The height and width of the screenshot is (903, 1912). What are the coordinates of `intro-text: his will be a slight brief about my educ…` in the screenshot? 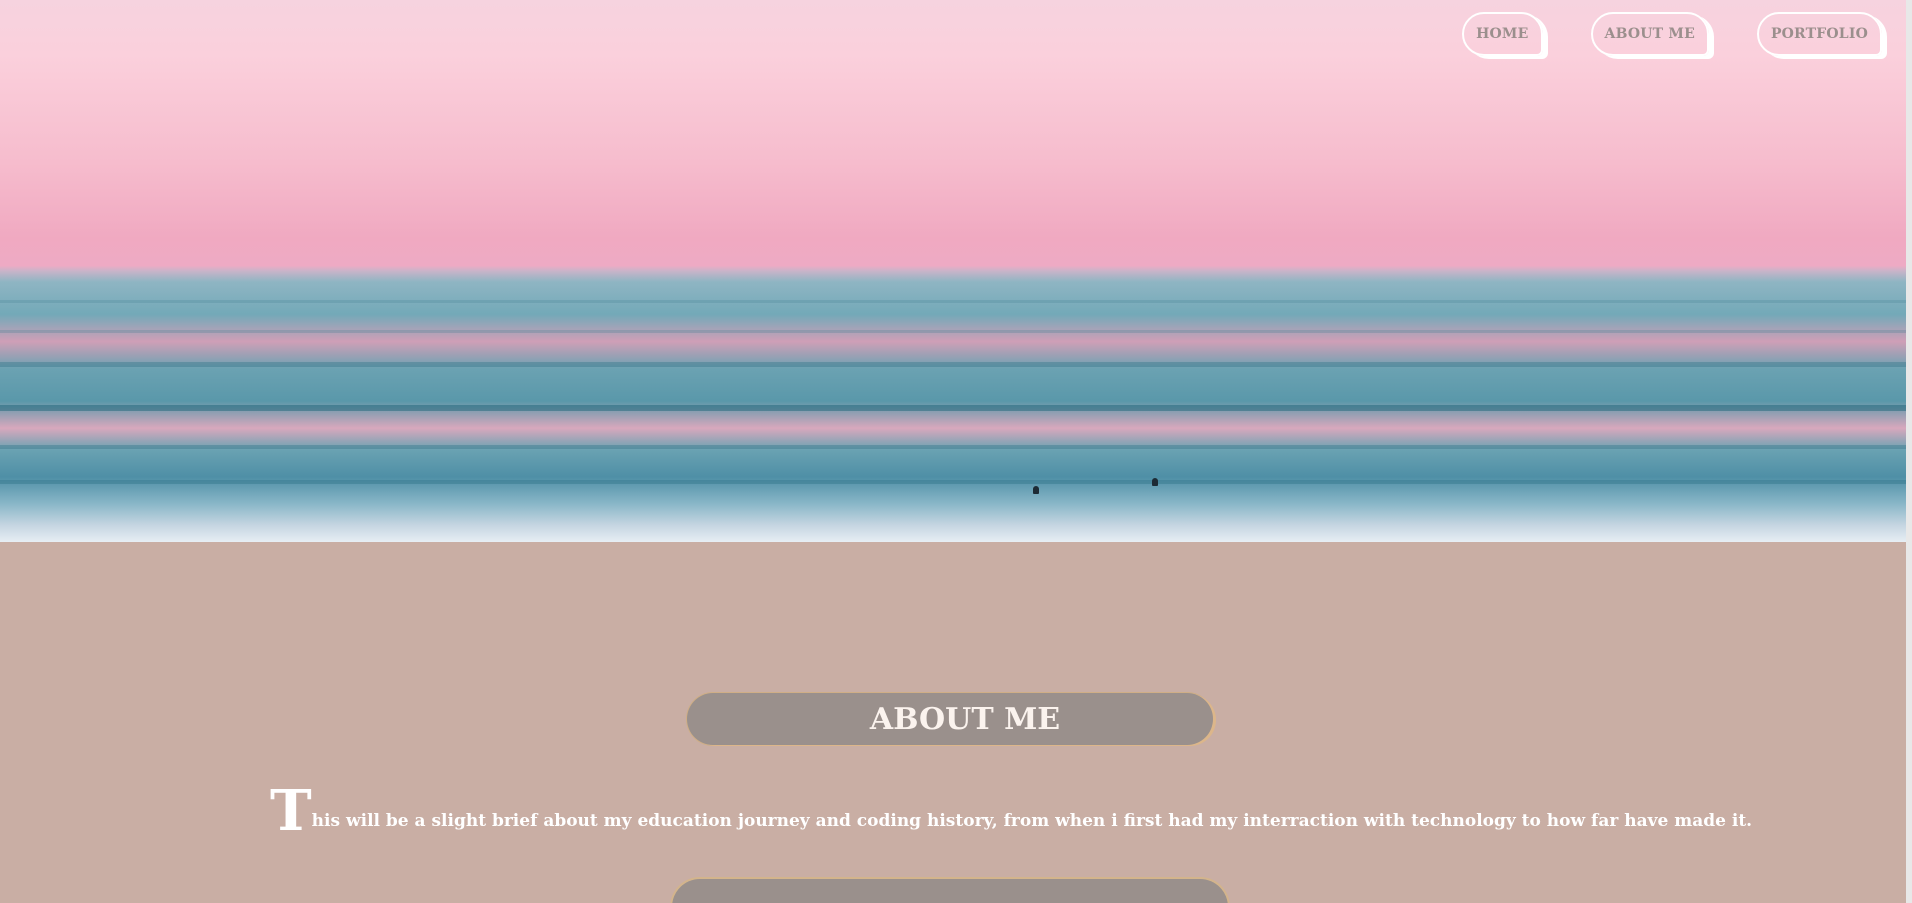 It's located at (1032, 821).